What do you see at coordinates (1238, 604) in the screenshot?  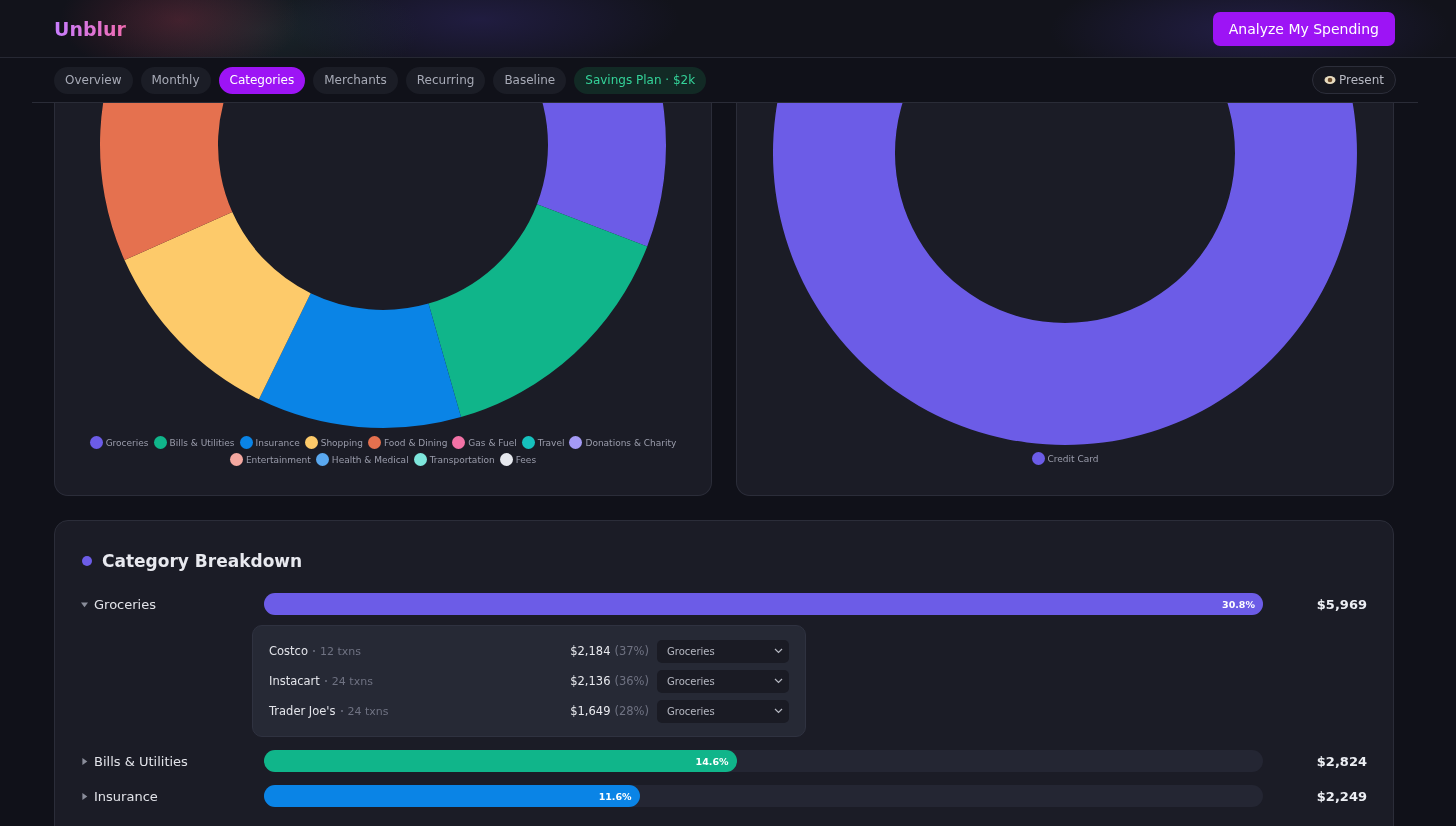 I see `percent-label: 30.8%` at bounding box center [1238, 604].